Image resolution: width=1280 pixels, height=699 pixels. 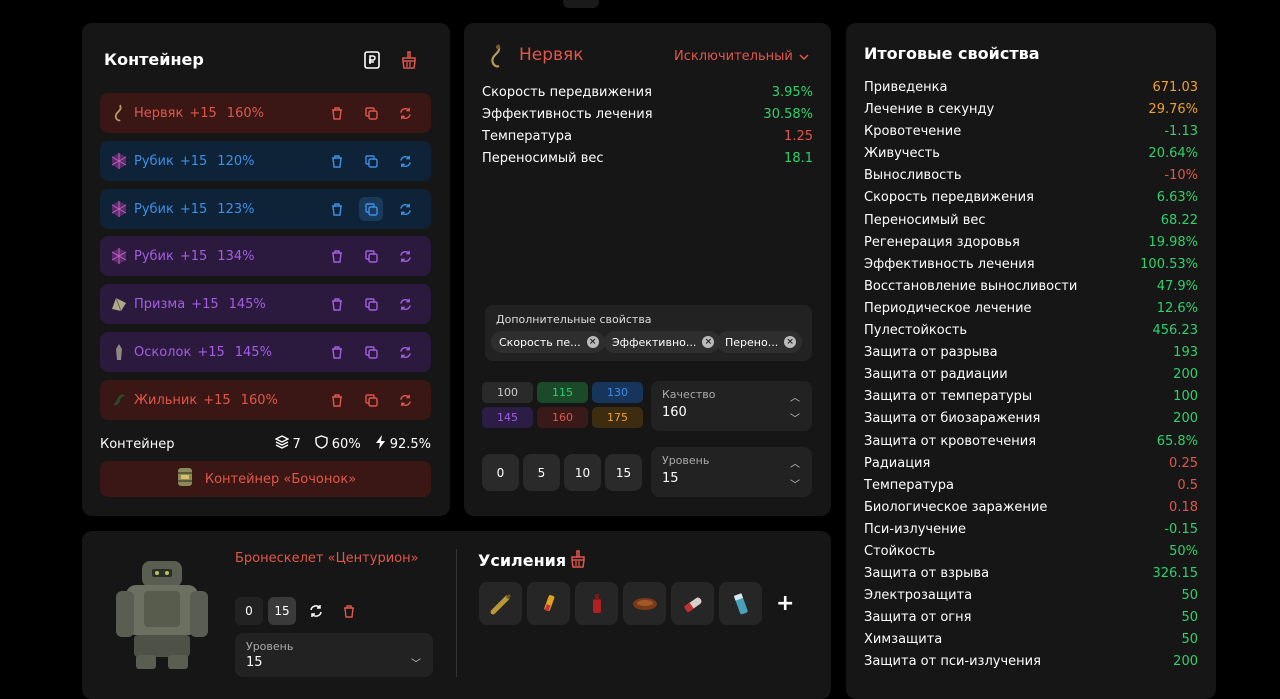 What do you see at coordinates (909, 485) in the screenshot?
I see `total-name: Температура` at bounding box center [909, 485].